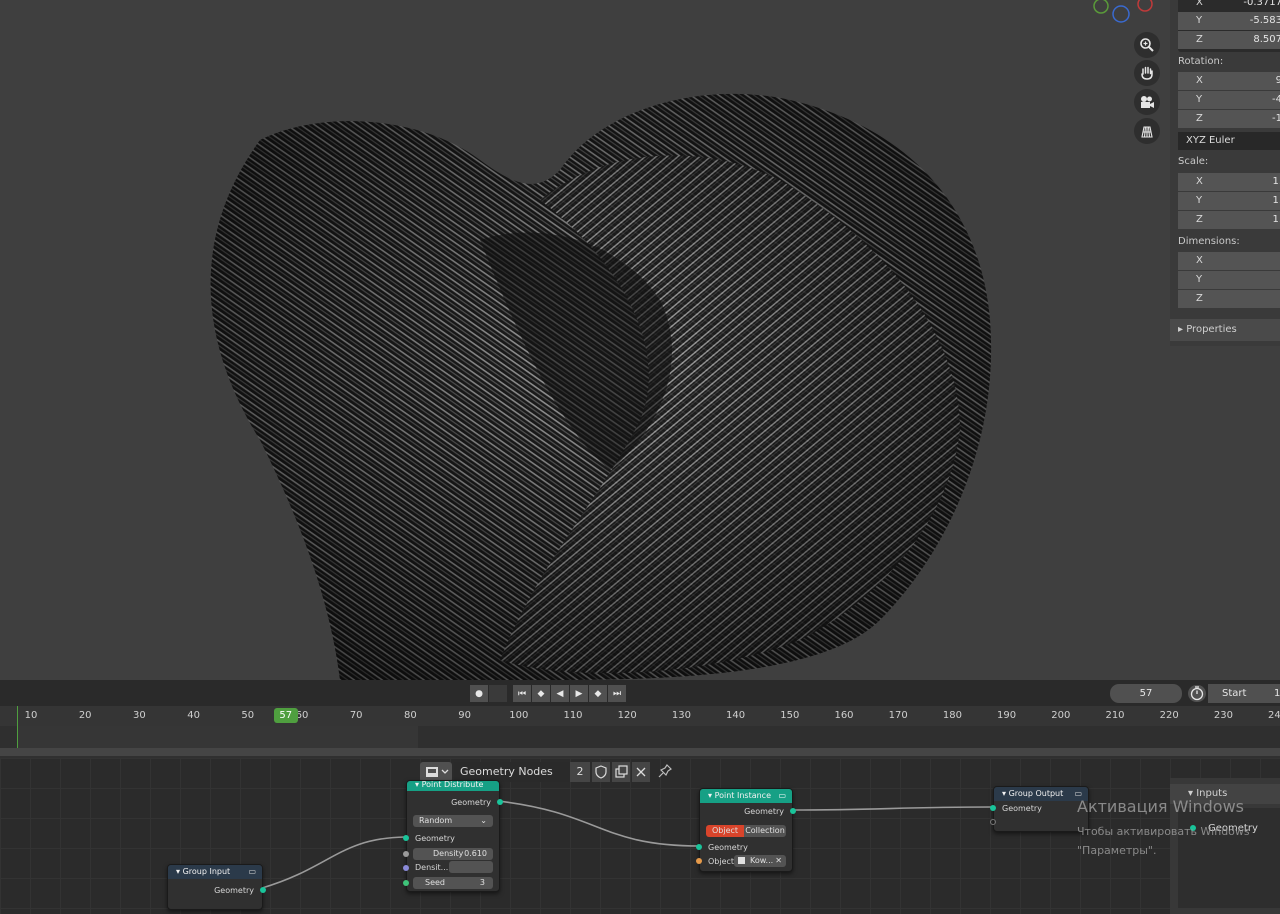 This screenshot has height=914, width=1280. What do you see at coordinates (483, 820) in the screenshot?
I see `chevron-down-icon: ⌄` at bounding box center [483, 820].